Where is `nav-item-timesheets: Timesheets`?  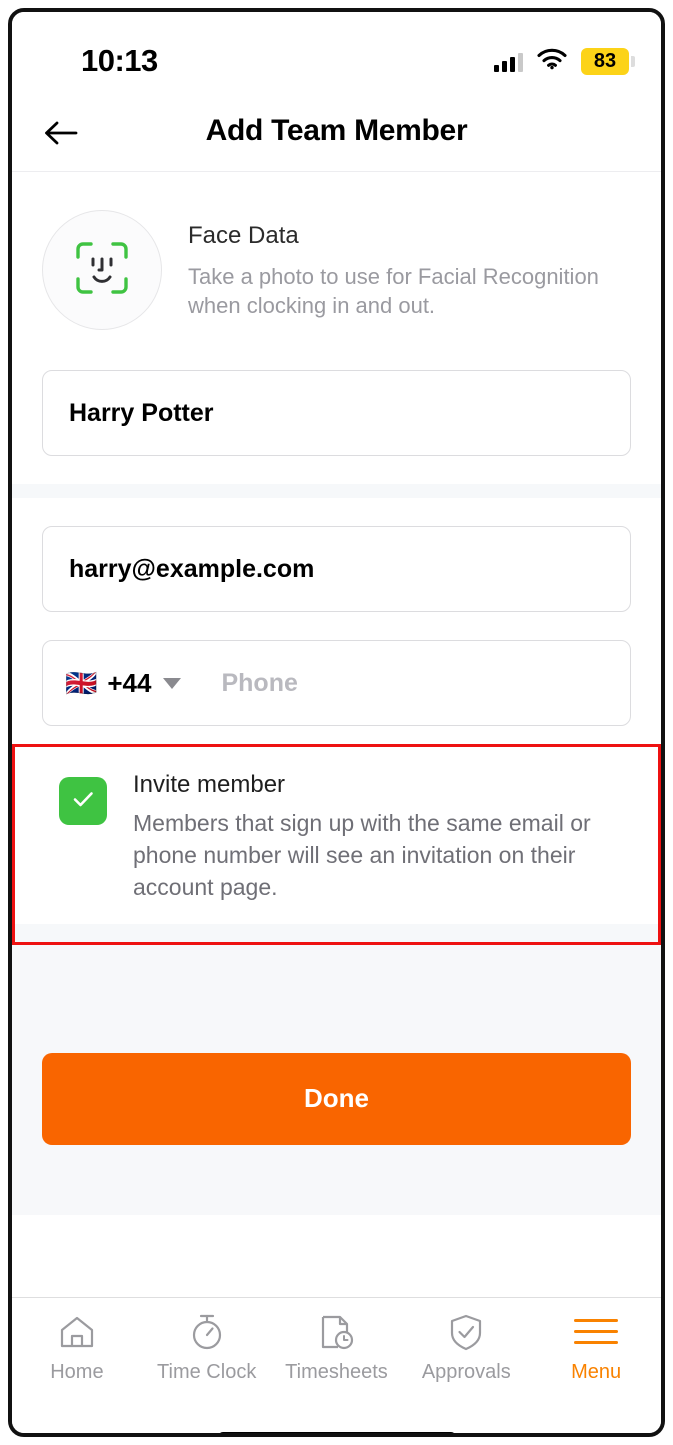
nav-item-timesheets: Timesheets is located at coordinates (337, 1348).